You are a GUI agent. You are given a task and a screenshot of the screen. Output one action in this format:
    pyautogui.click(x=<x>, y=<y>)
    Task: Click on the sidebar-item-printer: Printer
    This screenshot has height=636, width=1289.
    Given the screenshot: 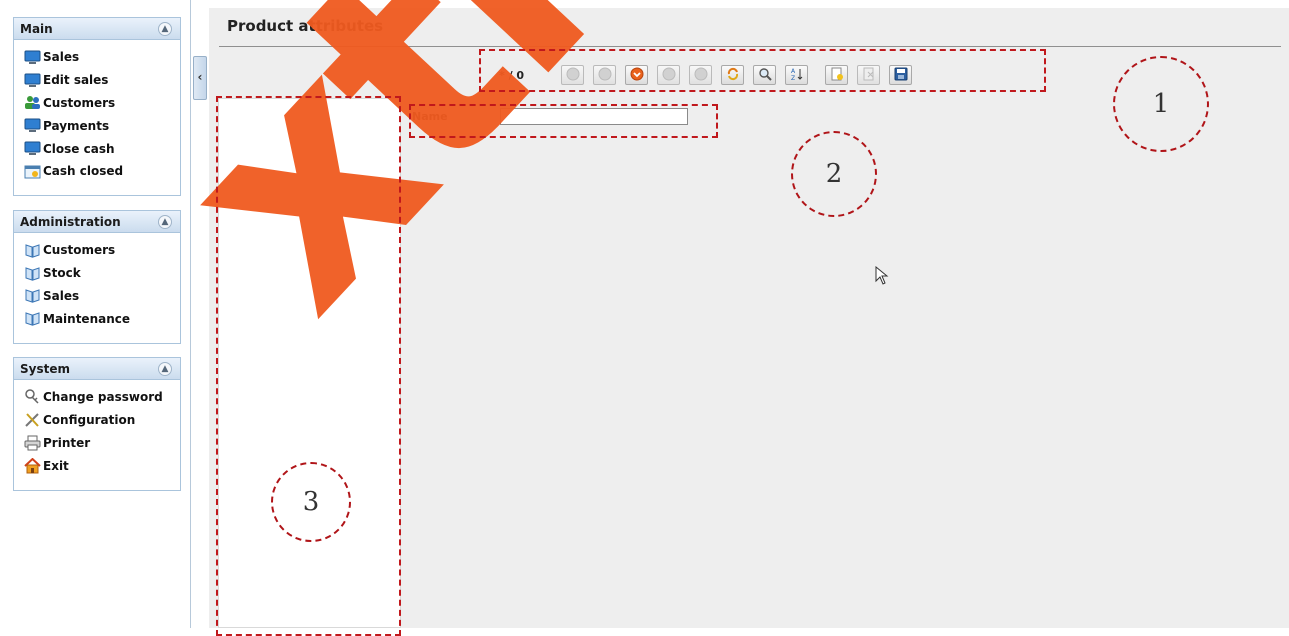 What is the action you would take?
    pyautogui.click(x=97, y=443)
    